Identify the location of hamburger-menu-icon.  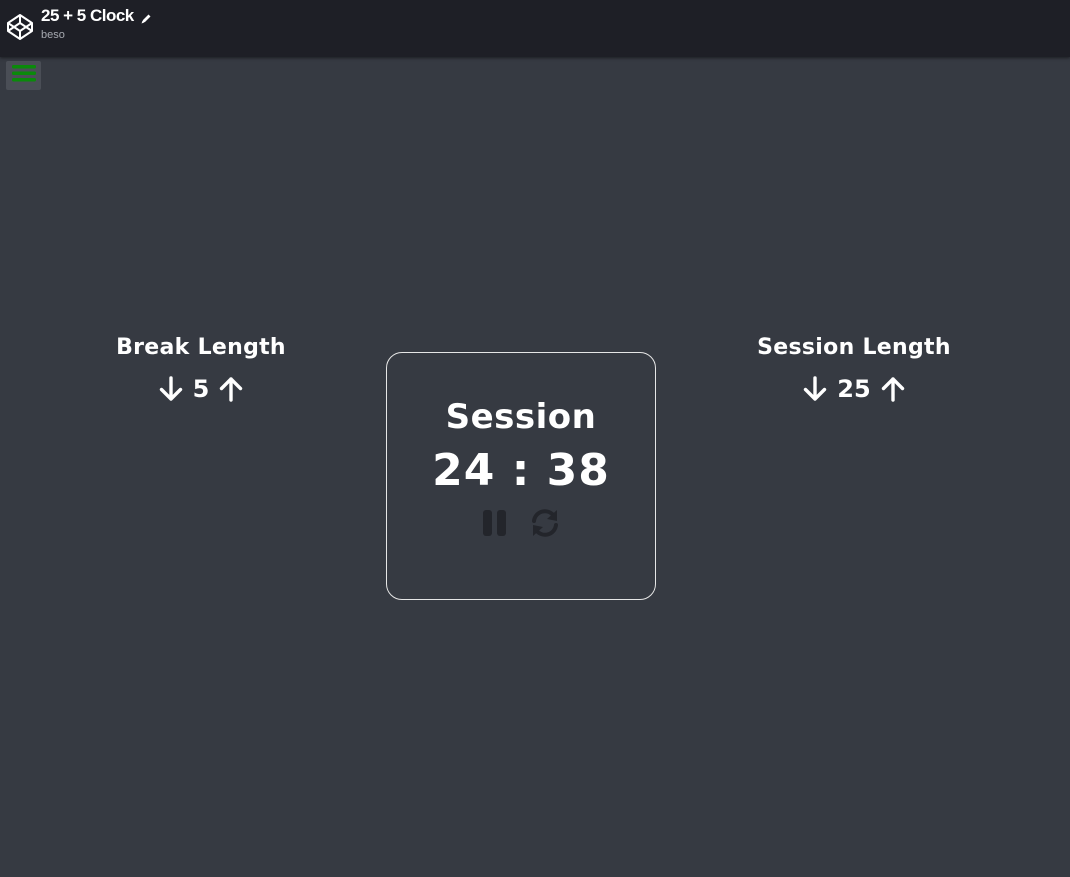
(23, 75).